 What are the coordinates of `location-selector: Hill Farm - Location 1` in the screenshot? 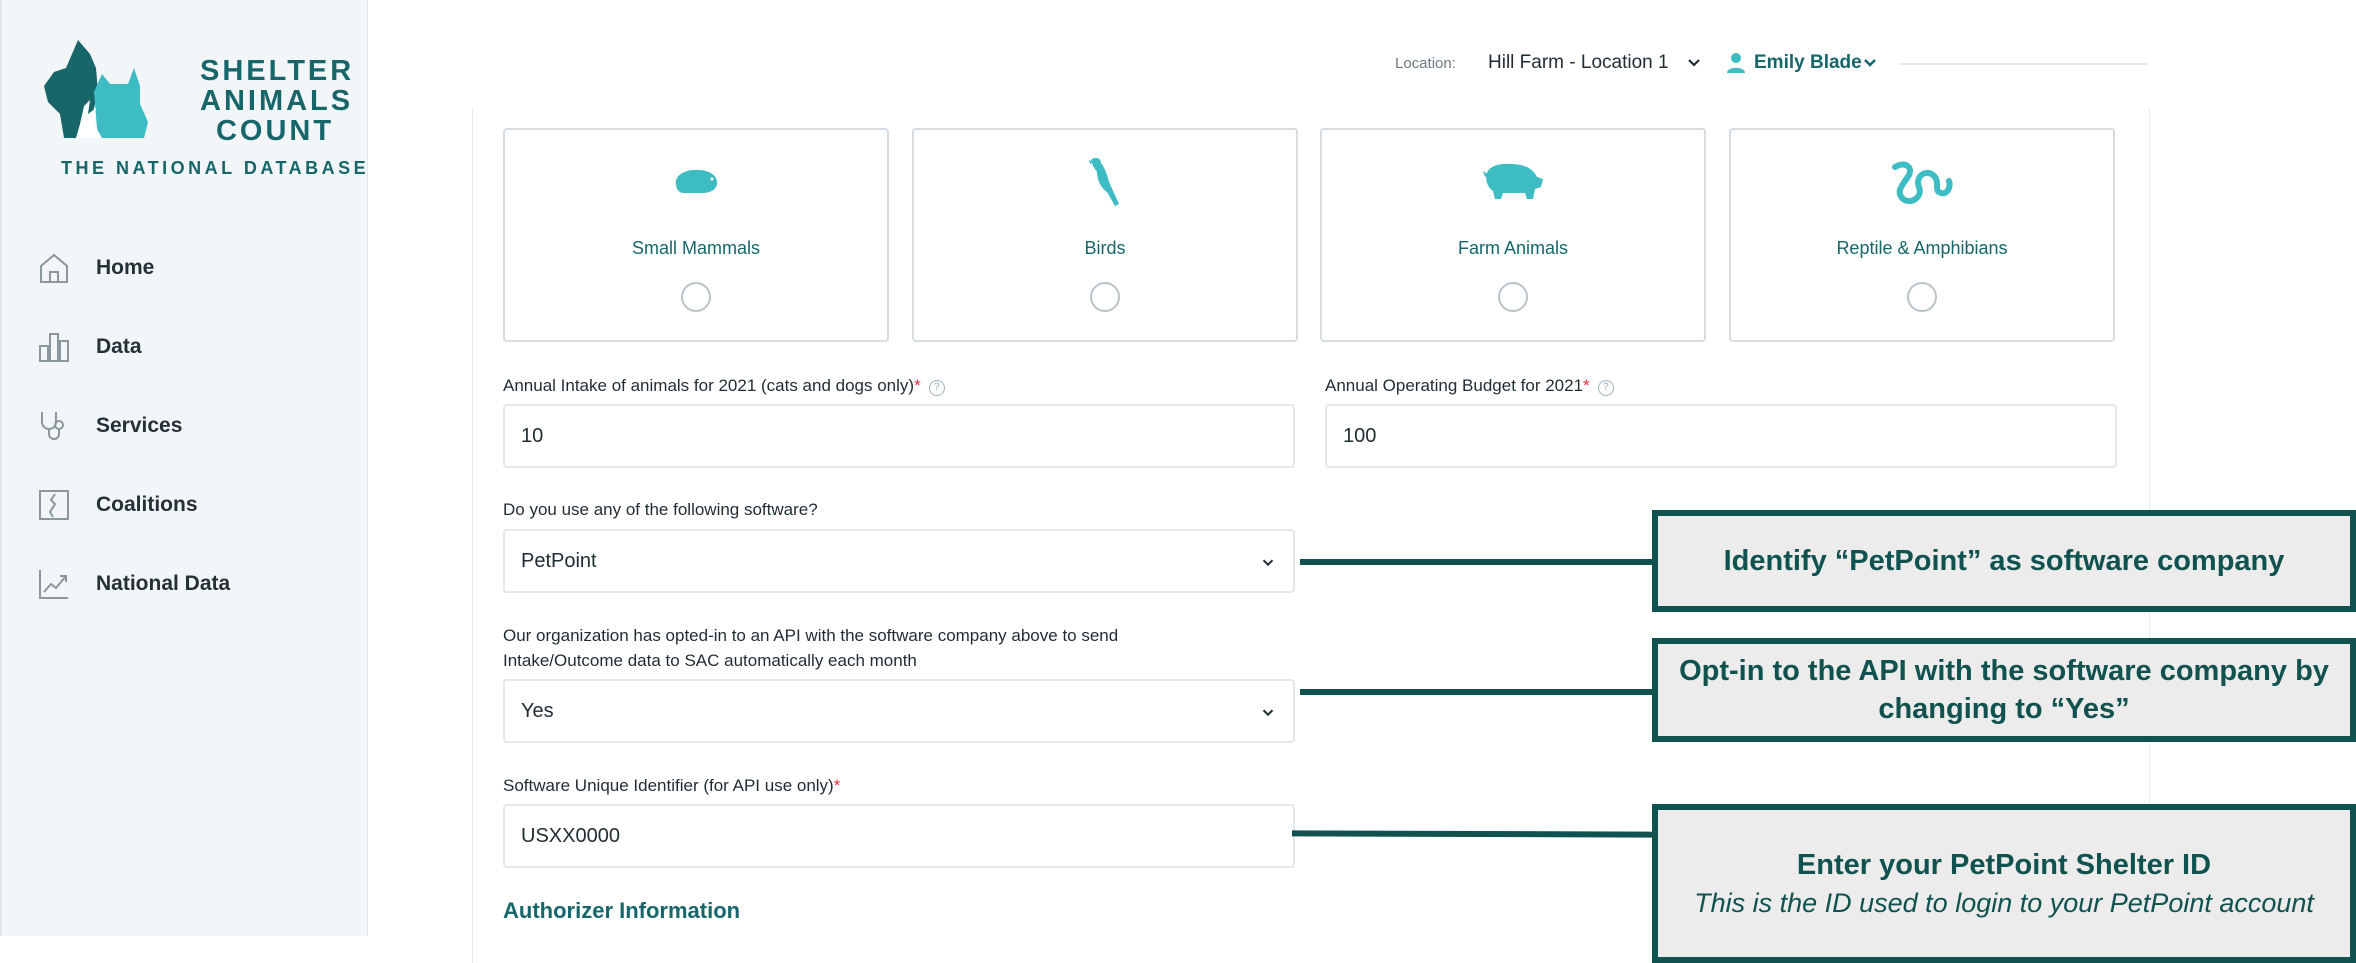 It's located at (1578, 63).